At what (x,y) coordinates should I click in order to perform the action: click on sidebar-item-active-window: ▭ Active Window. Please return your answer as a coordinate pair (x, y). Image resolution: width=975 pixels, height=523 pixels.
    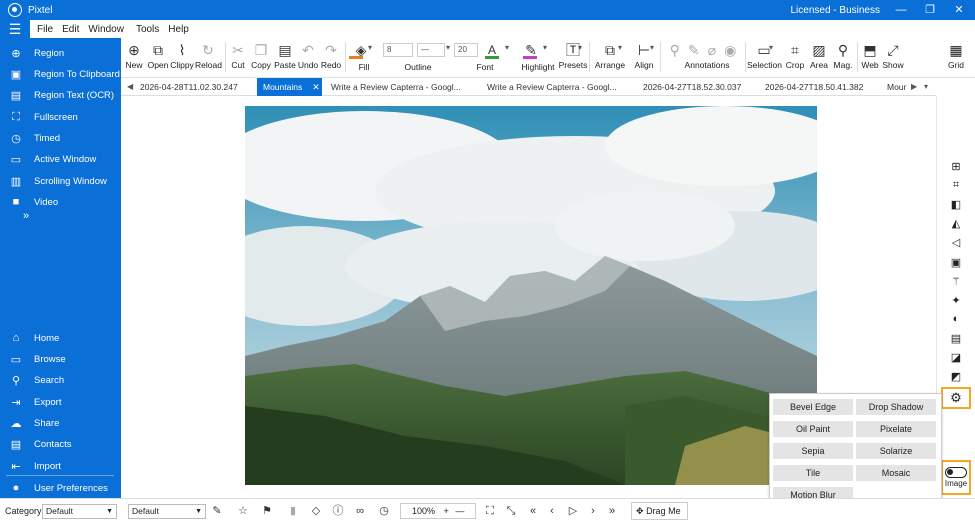
    Looking at the image, I should click on (60, 159).